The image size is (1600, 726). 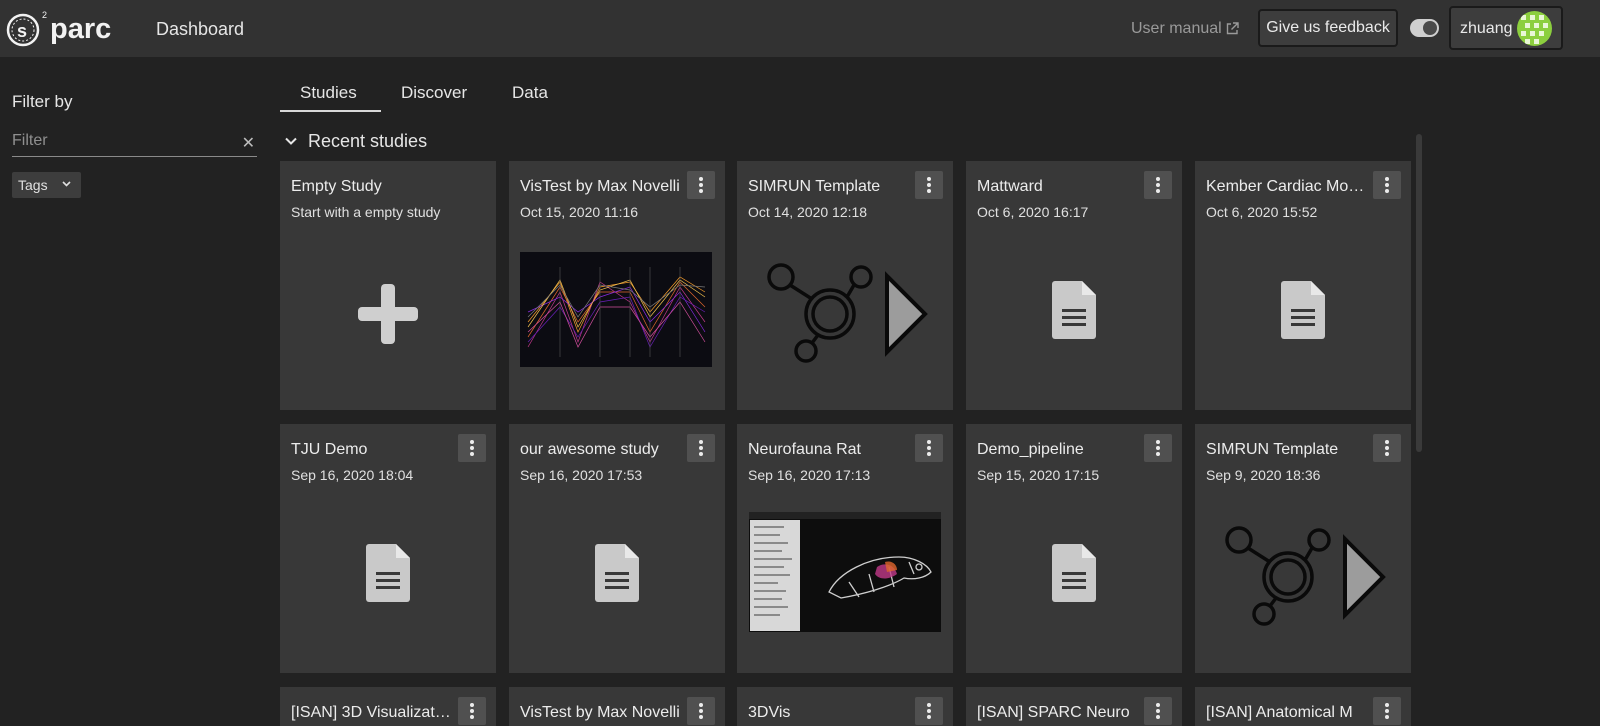 What do you see at coordinates (1038, 475) in the screenshot?
I see `study-subtitle: Sep 15, 2020 17:15` at bounding box center [1038, 475].